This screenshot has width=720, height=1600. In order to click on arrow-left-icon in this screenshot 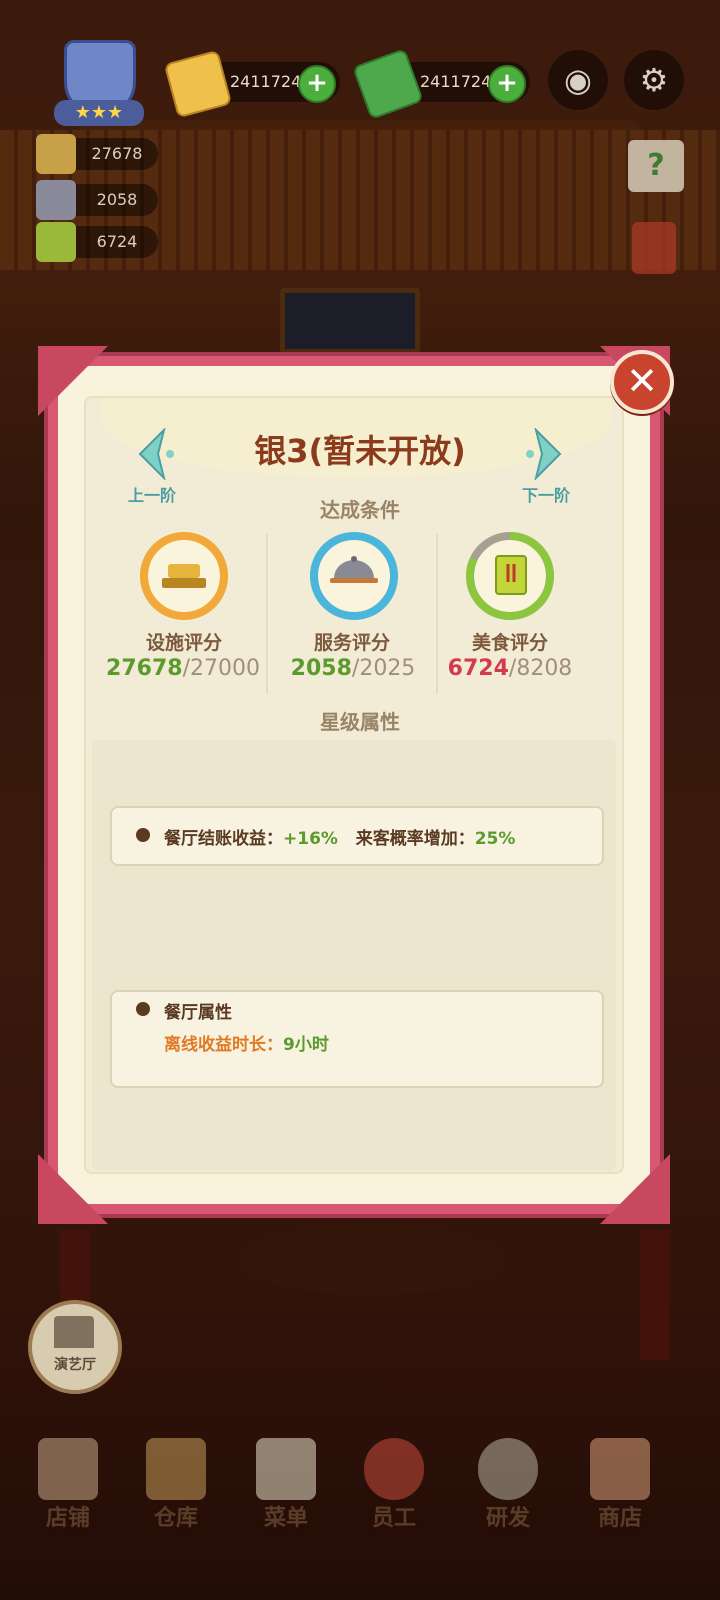, I will do `click(156, 454)`.